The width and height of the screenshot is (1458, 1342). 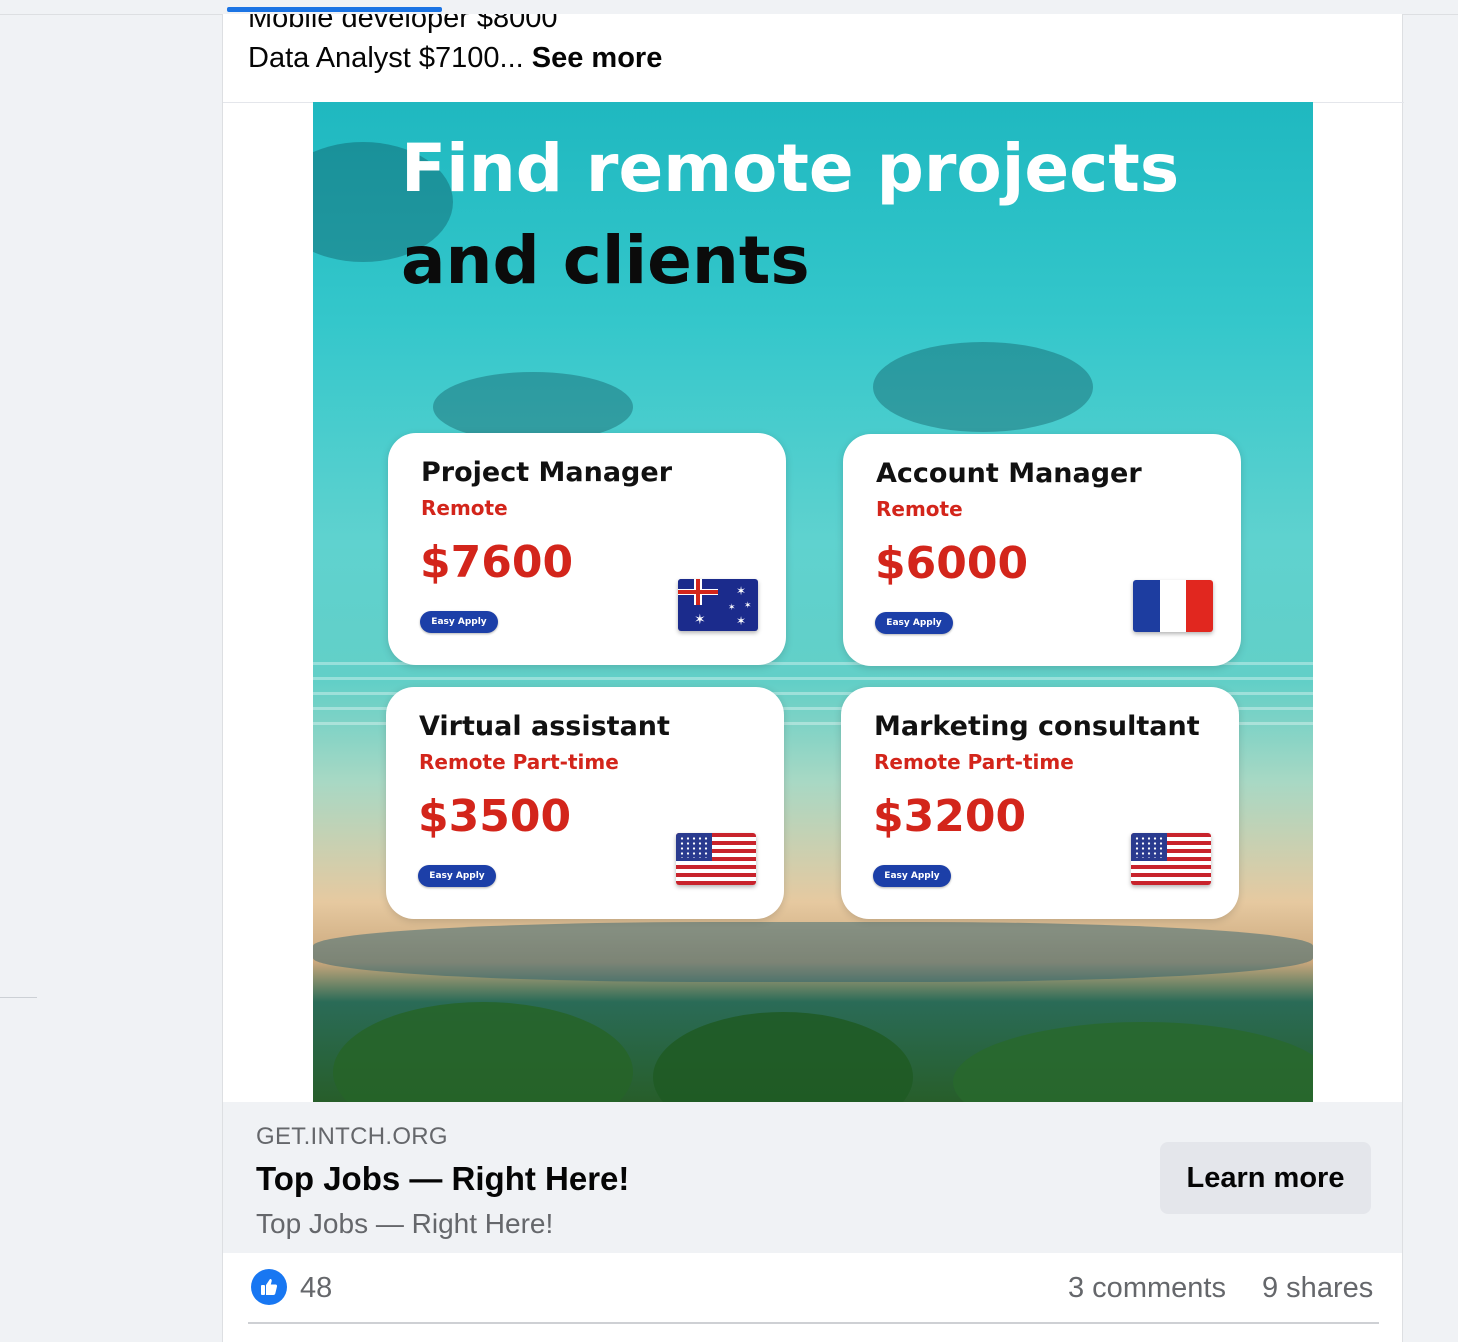 I want to click on learn-more-button: Learn more, so click(x=1265, y=1178).